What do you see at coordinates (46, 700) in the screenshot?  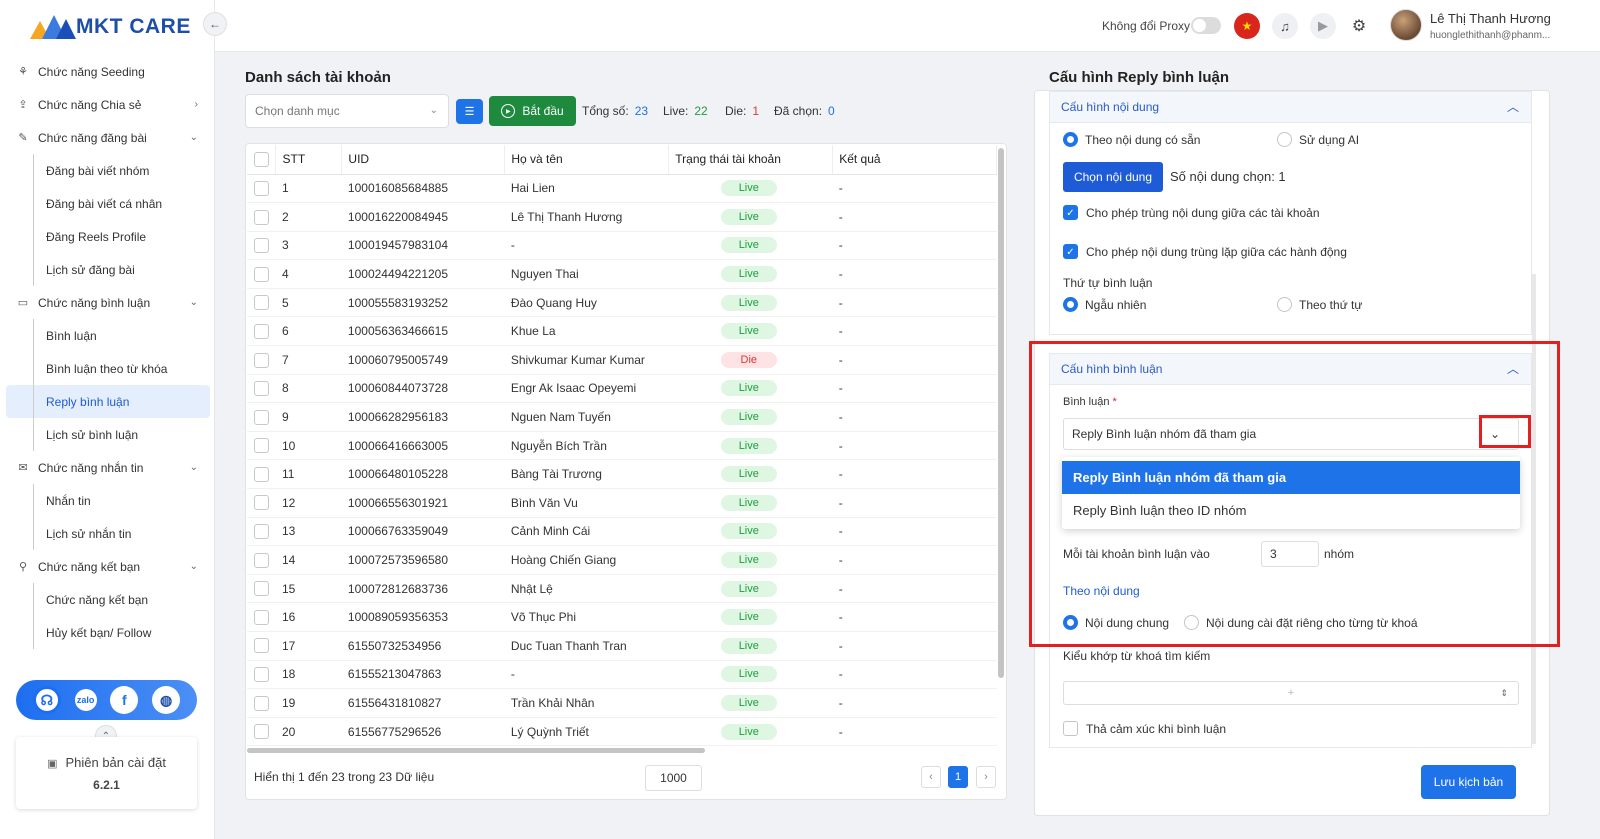 I see `support-icon: ☊` at bounding box center [46, 700].